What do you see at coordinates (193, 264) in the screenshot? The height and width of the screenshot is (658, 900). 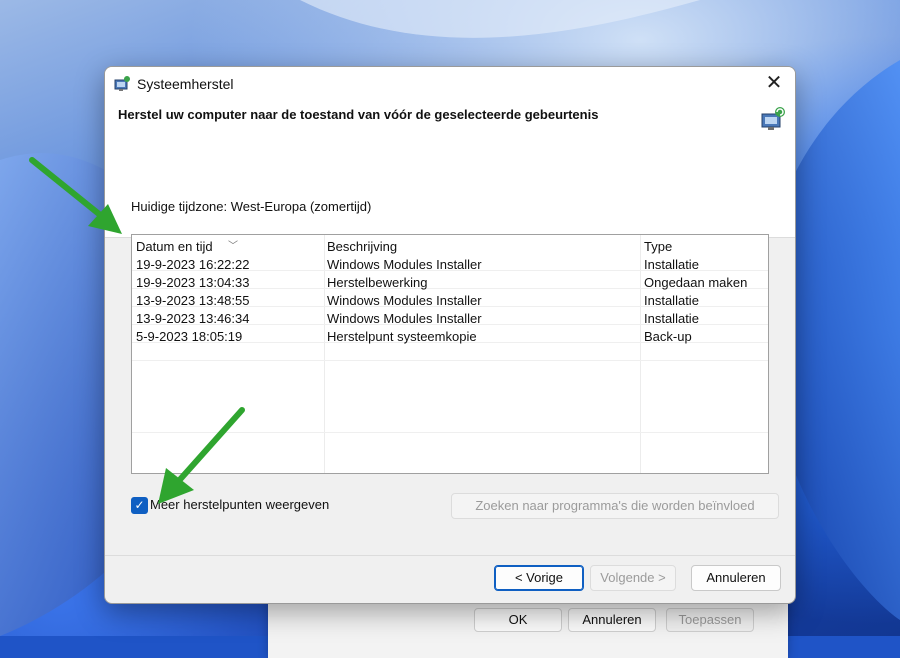 I see `cell-date: 19-9-2023 16:22:22` at bounding box center [193, 264].